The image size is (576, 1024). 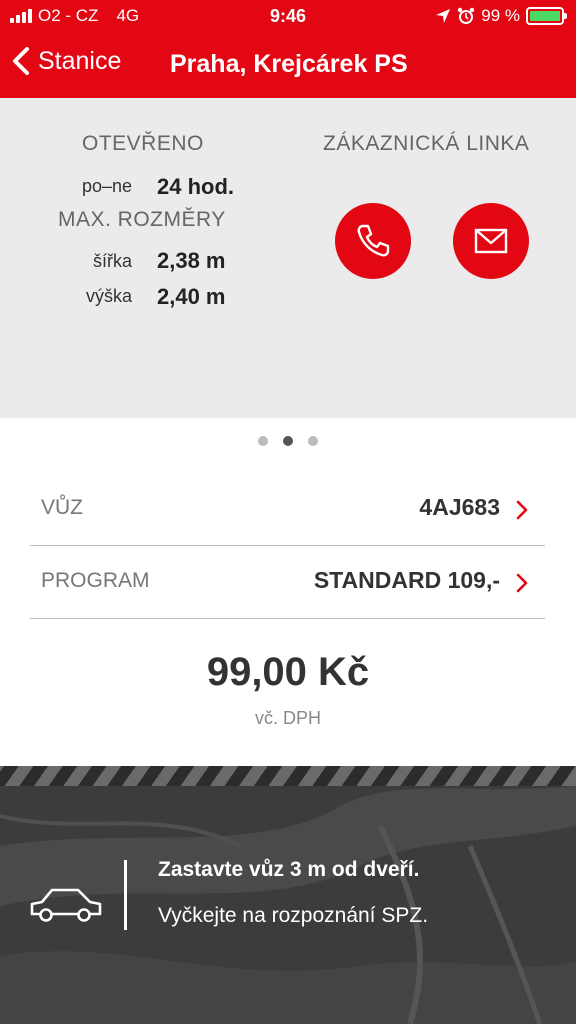 I want to click on phone-icon, so click(x=373, y=240).